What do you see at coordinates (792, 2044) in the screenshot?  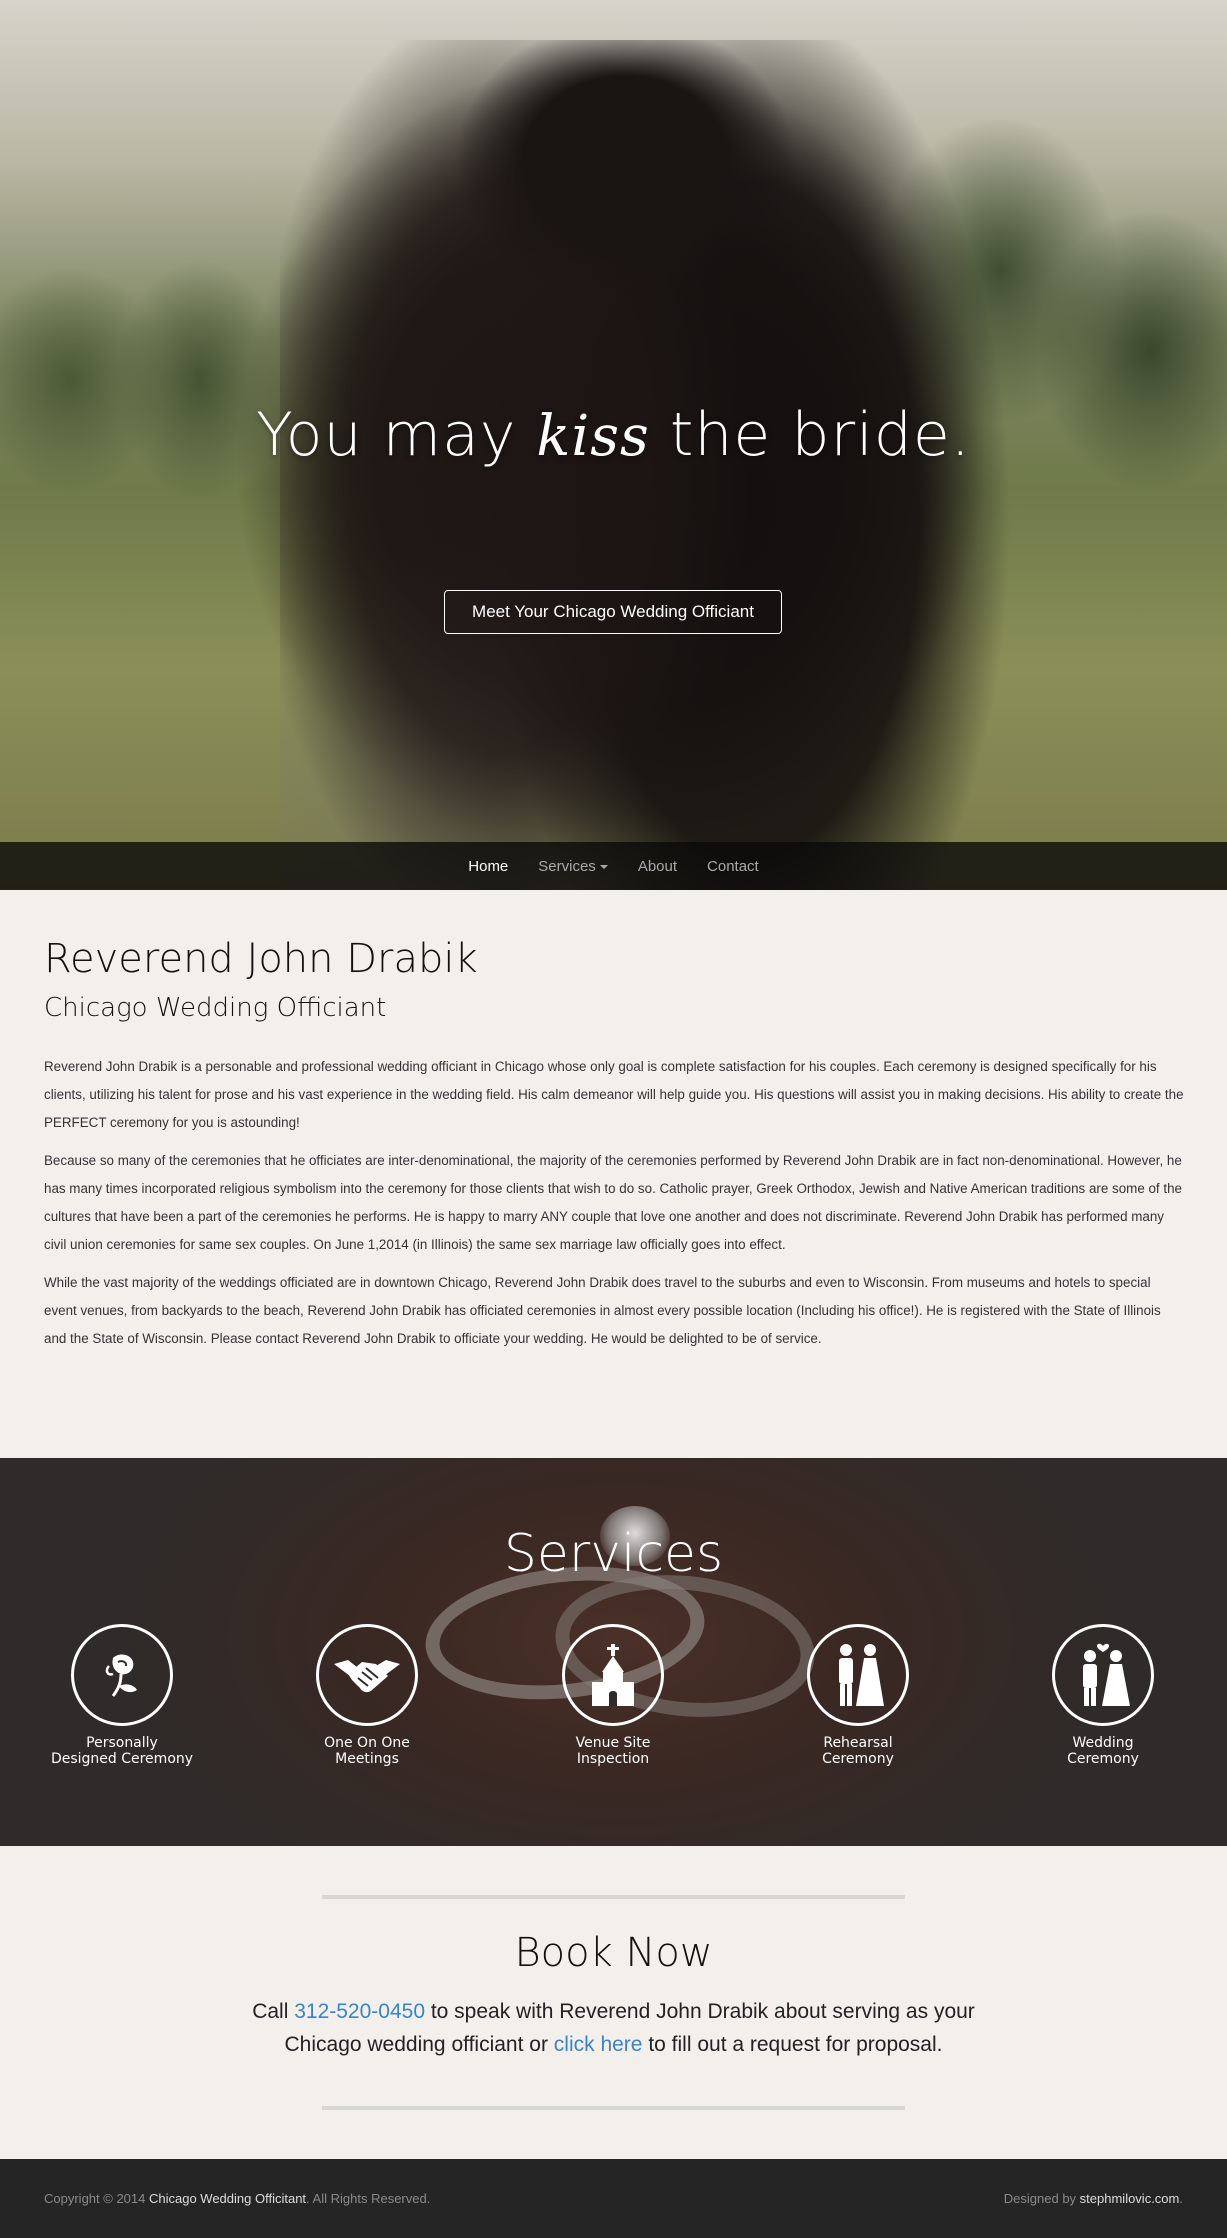 I see `book-end-text: to fill out a request for proposal.` at bounding box center [792, 2044].